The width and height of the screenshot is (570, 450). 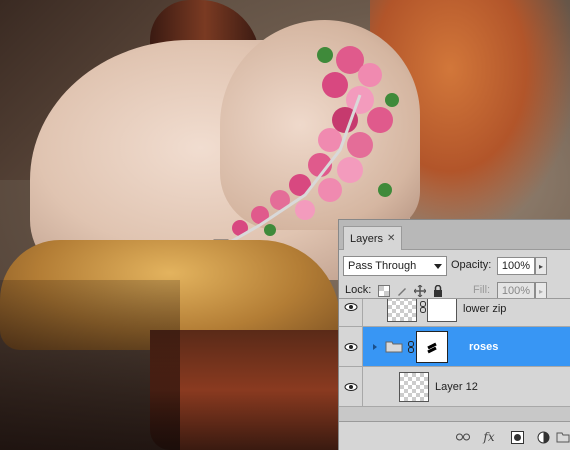 What do you see at coordinates (394, 347) in the screenshot?
I see `folder-icon` at bounding box center [394, 347].